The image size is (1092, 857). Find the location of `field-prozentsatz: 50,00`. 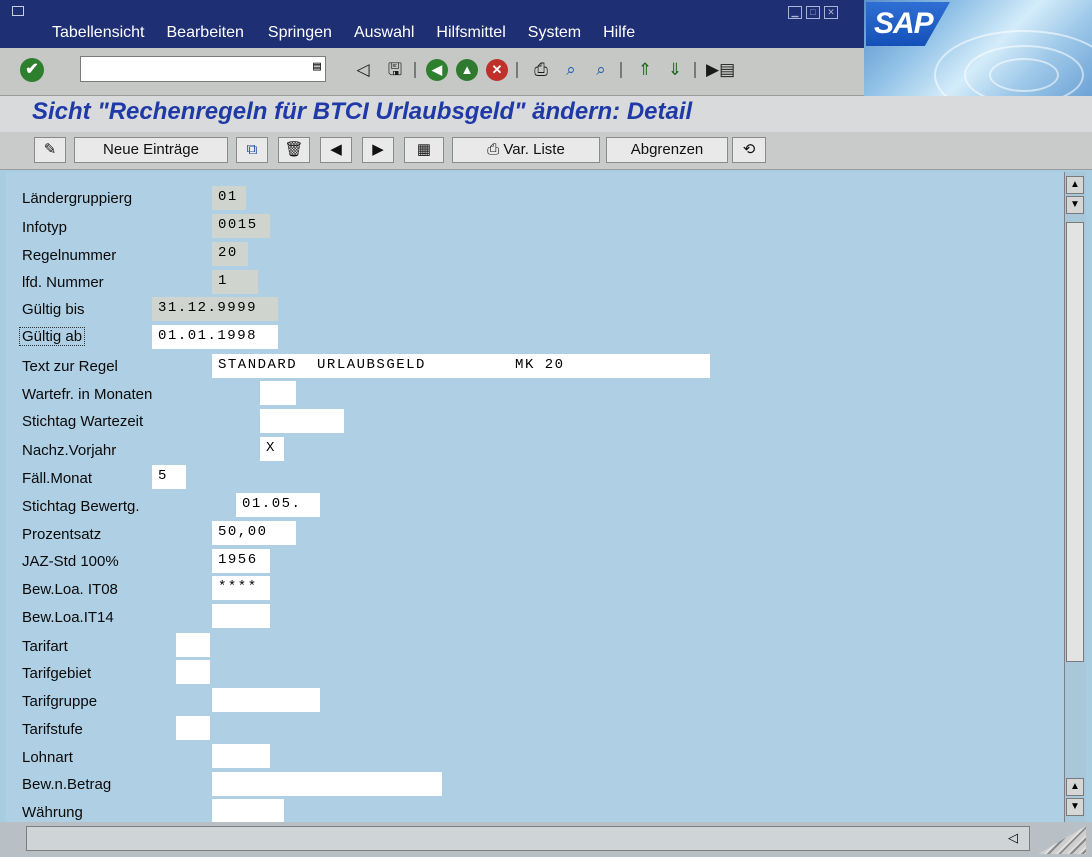

field-prozentsatz: 50,00 is located at coordinates (254, 533).